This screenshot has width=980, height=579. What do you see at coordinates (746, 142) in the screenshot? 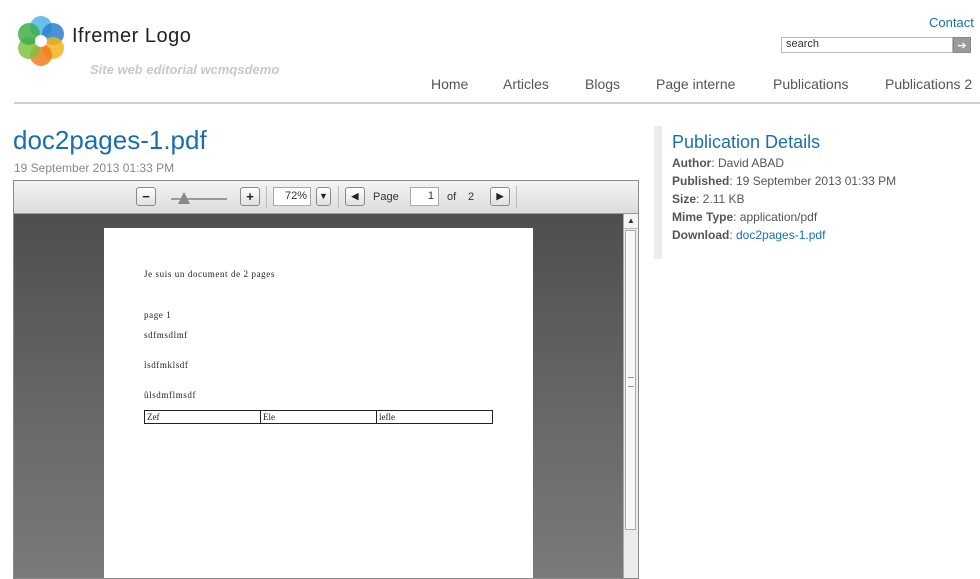
I see `details-heading: Publication Details` at bounding box center [746, 142].